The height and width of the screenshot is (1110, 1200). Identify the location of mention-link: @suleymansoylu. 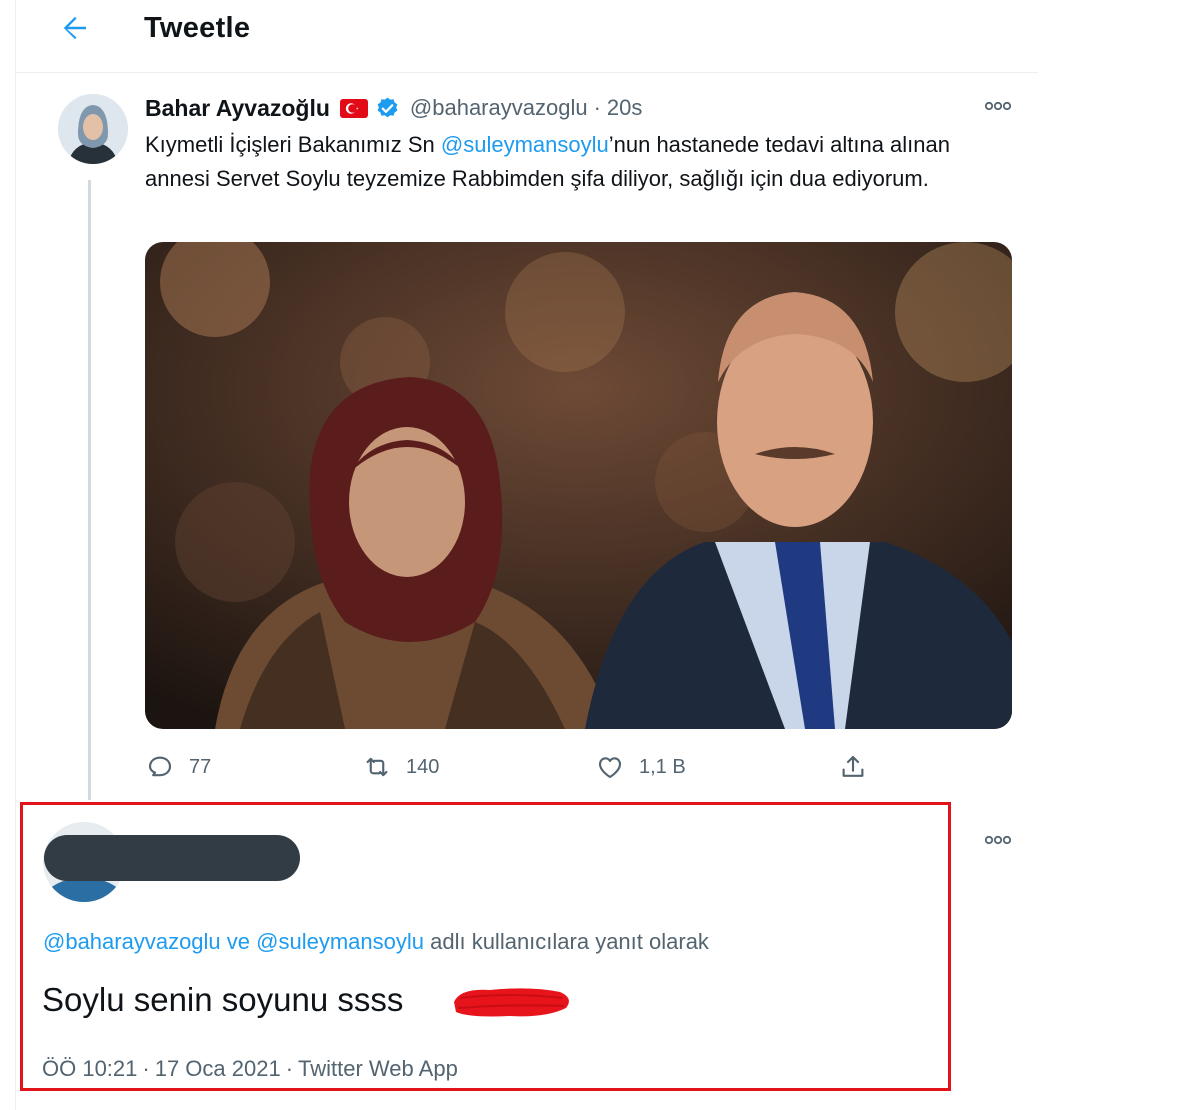
(525, 144).